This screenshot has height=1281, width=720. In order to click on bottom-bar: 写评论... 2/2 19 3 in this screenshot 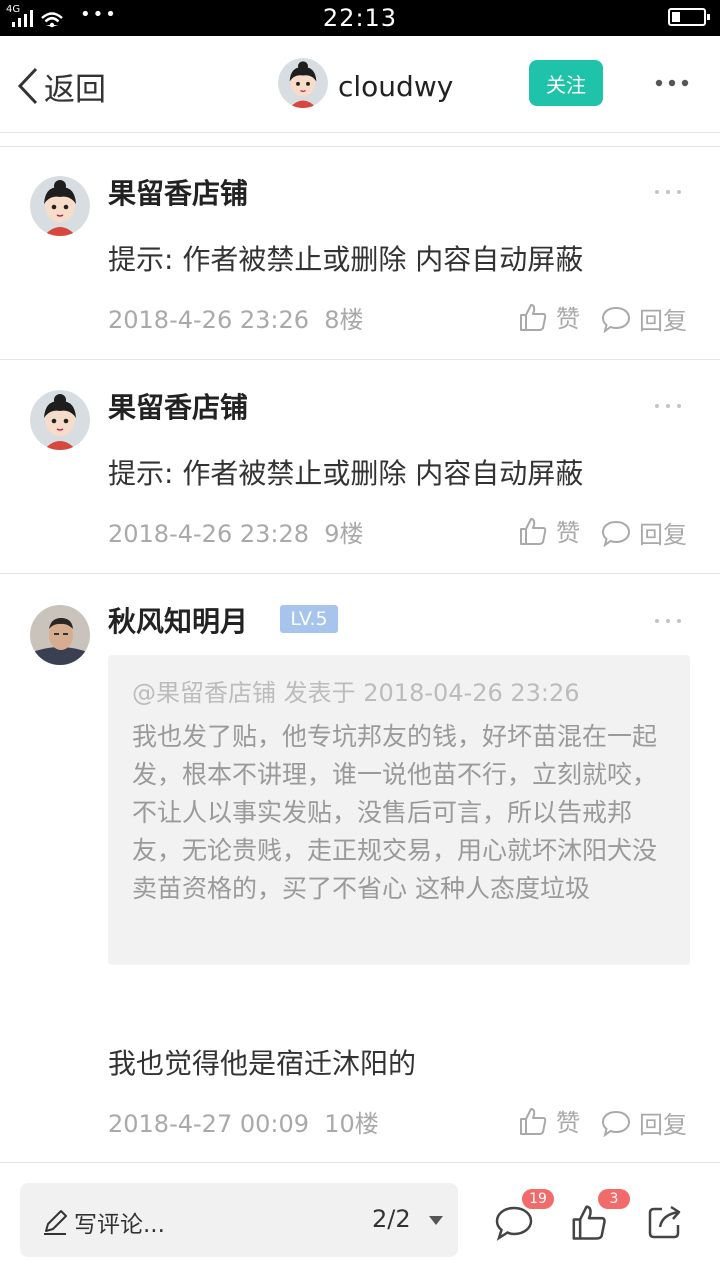, I will do `click(360, 1221)`.